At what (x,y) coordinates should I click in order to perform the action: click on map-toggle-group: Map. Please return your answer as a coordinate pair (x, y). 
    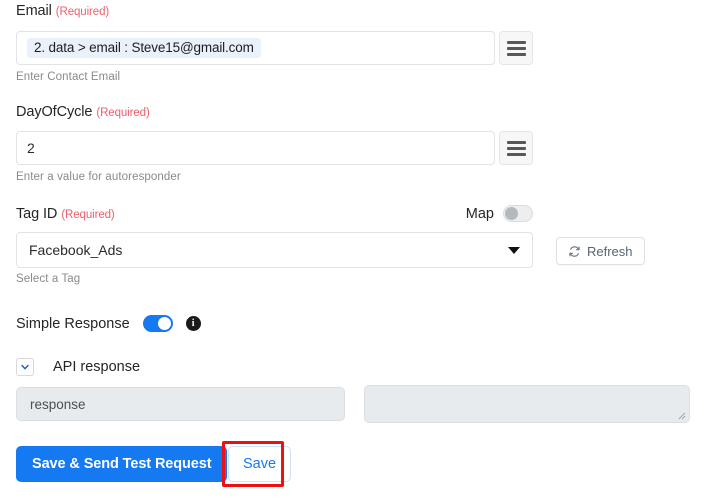
    Looking at the image, I should click on (499, 213).